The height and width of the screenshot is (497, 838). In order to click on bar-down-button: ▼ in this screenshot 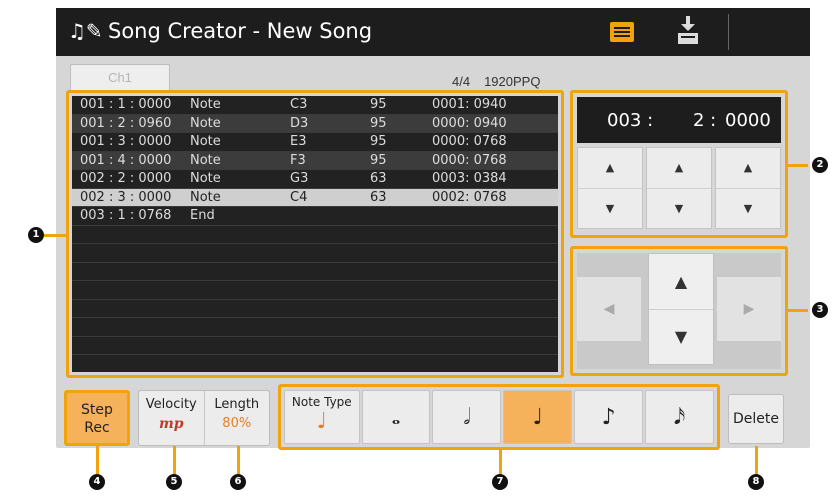, I will do `click(610, 208)`.